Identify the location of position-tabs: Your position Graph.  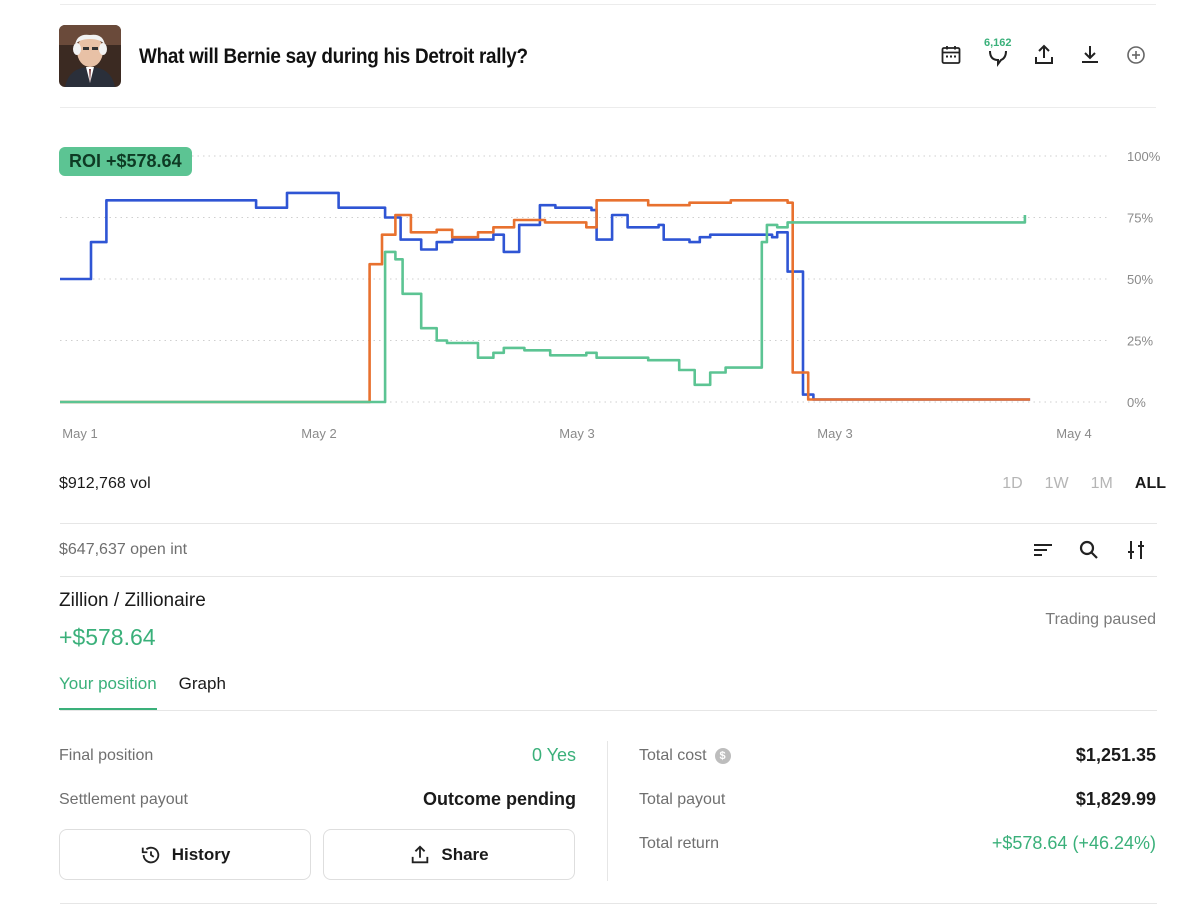
(142, 692).